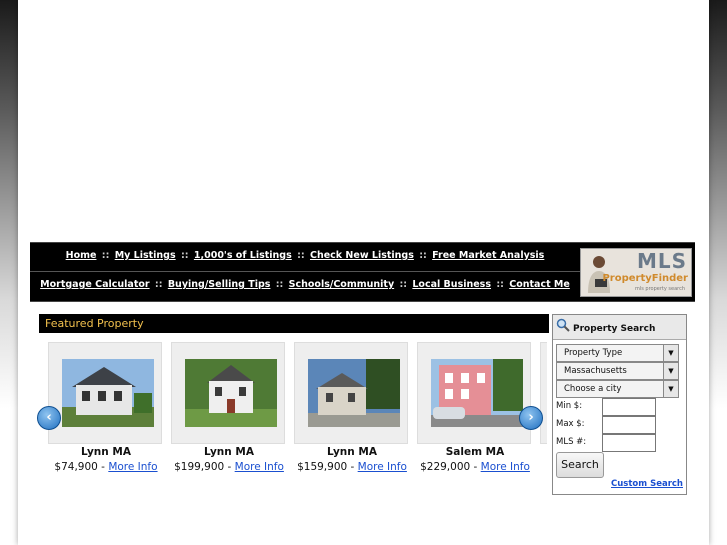 The height and width of the screenshot is (545, 727). I want to click on nav-link-my-listings: My Listings, so click(145, 255).